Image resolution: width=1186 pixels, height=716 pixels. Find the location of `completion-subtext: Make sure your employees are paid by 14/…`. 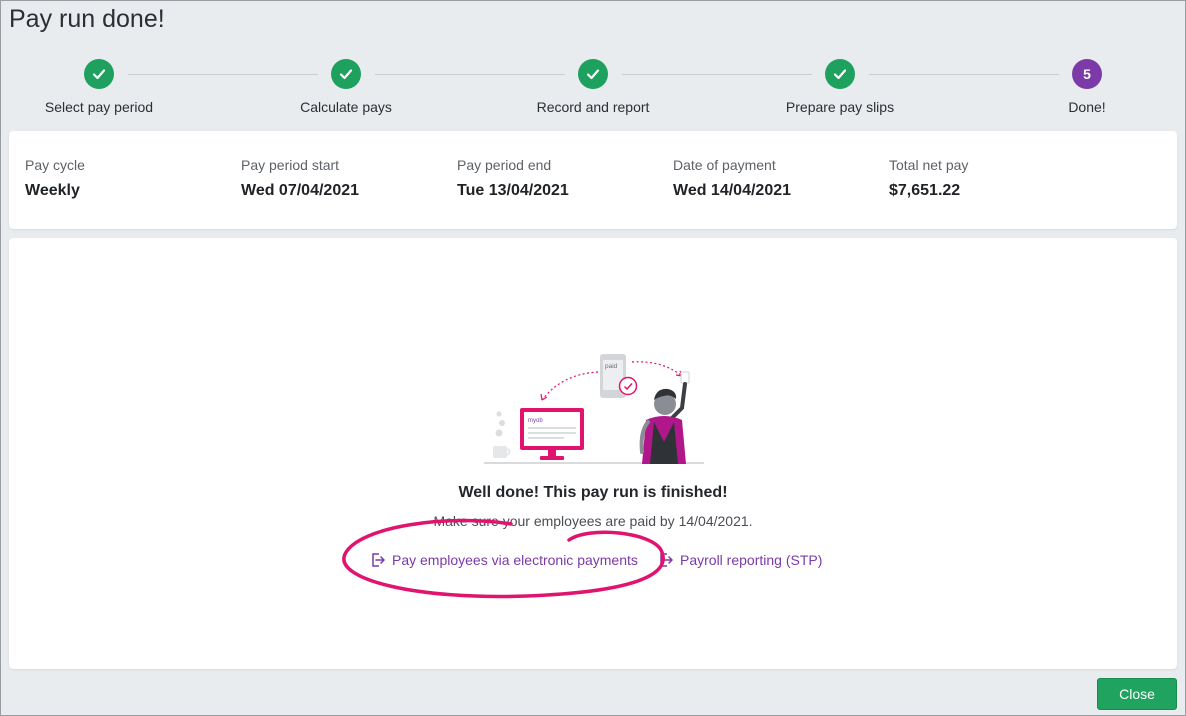

completion-subtext: Make sure your employees are paid by 14/… is located at coordinates (593, 521).